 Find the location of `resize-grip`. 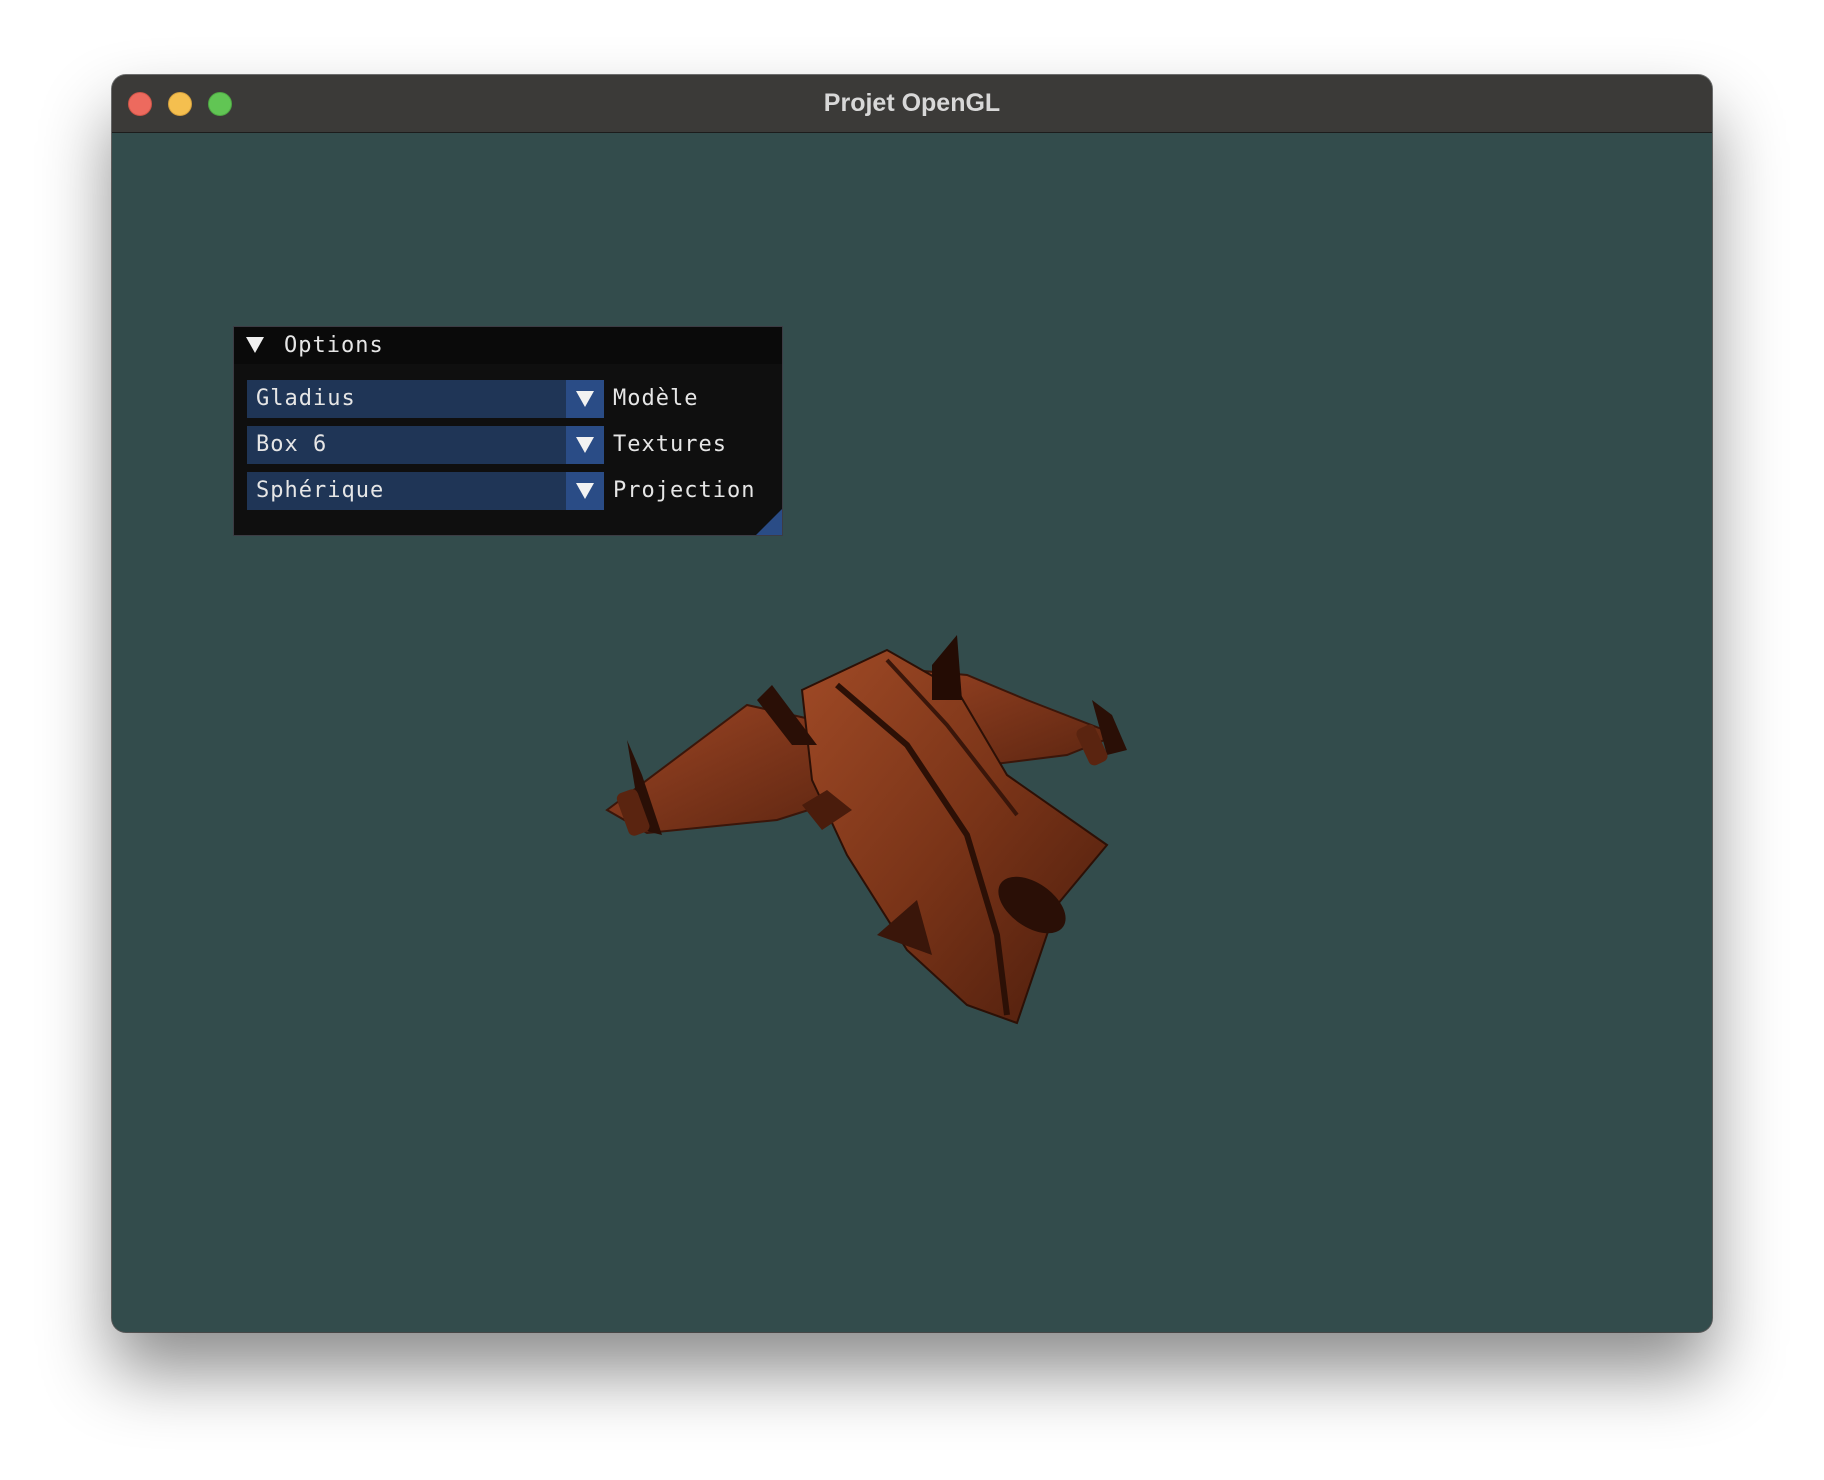

resize-grip is located at coordinates (769, 522).